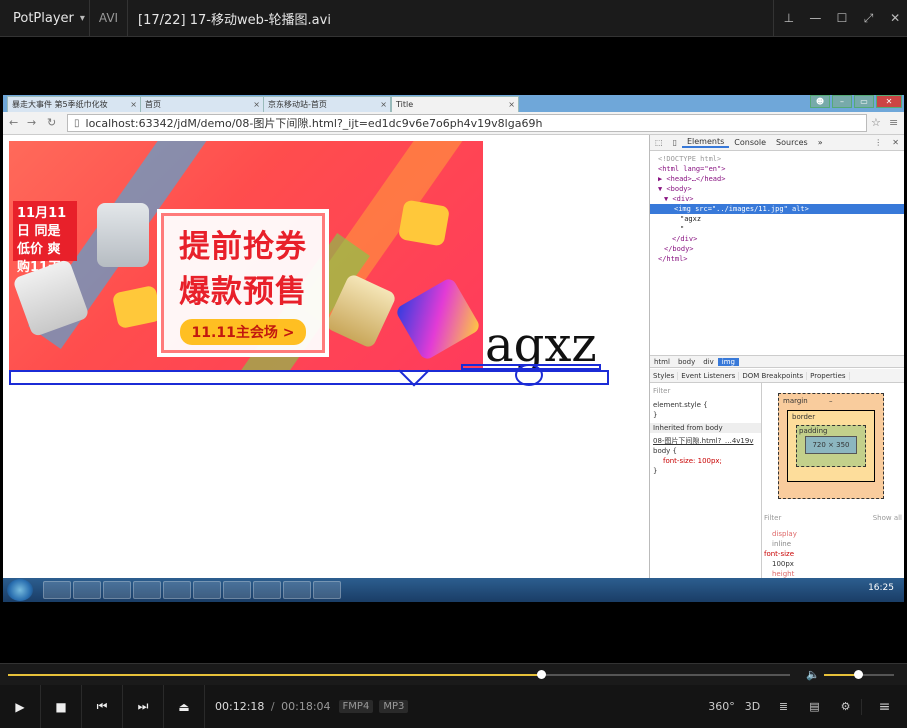 Image resolution: width=907 pixels, height=728 pixels. I want to click on crumb-body: body, so click(686, 362).